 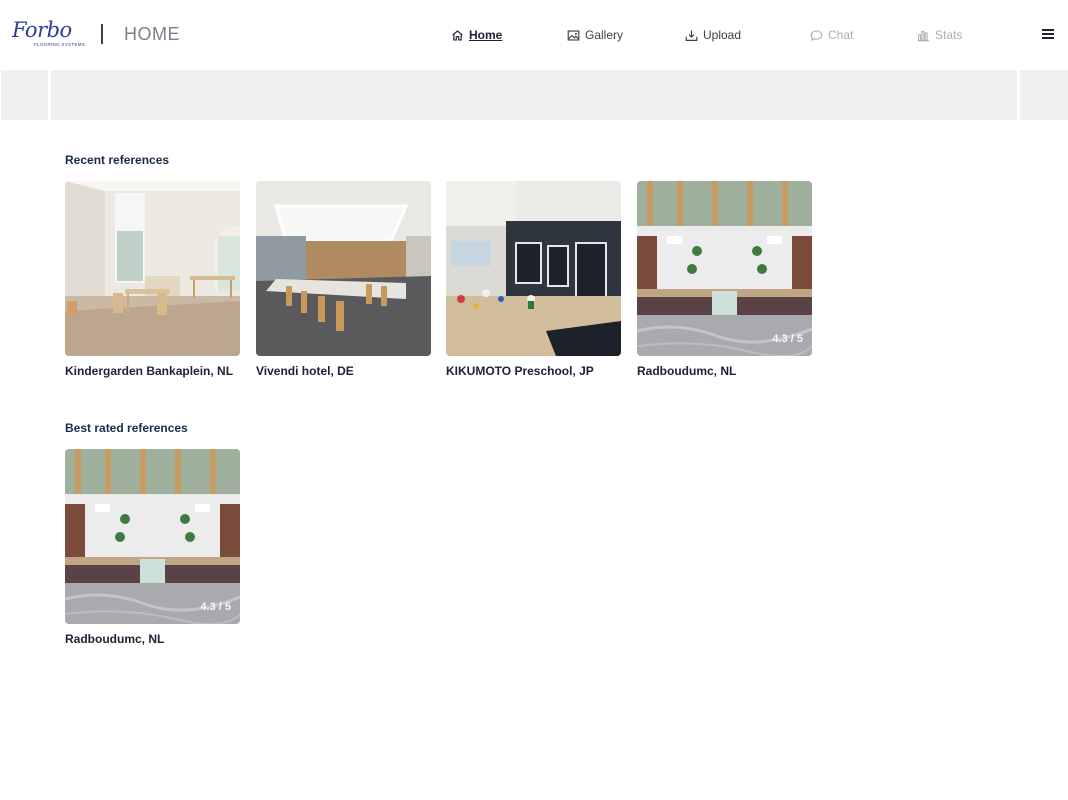 I want to click on banner, so click(x=534, y=95).